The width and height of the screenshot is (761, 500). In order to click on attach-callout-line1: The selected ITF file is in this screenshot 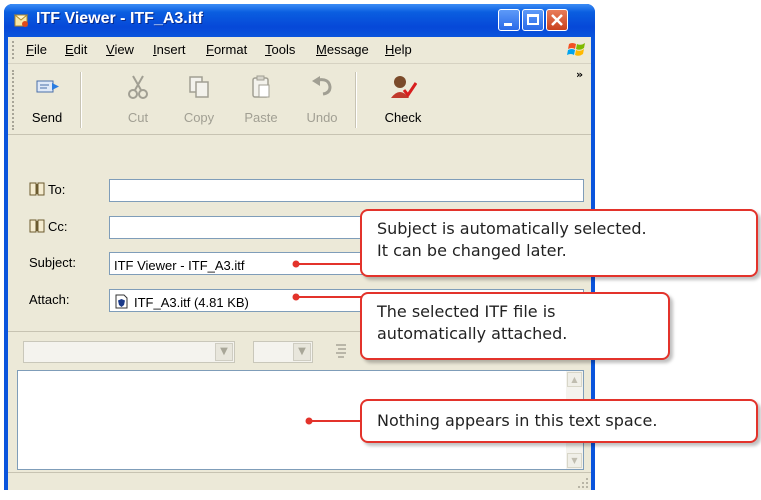, I will do `click(466, 311)`.